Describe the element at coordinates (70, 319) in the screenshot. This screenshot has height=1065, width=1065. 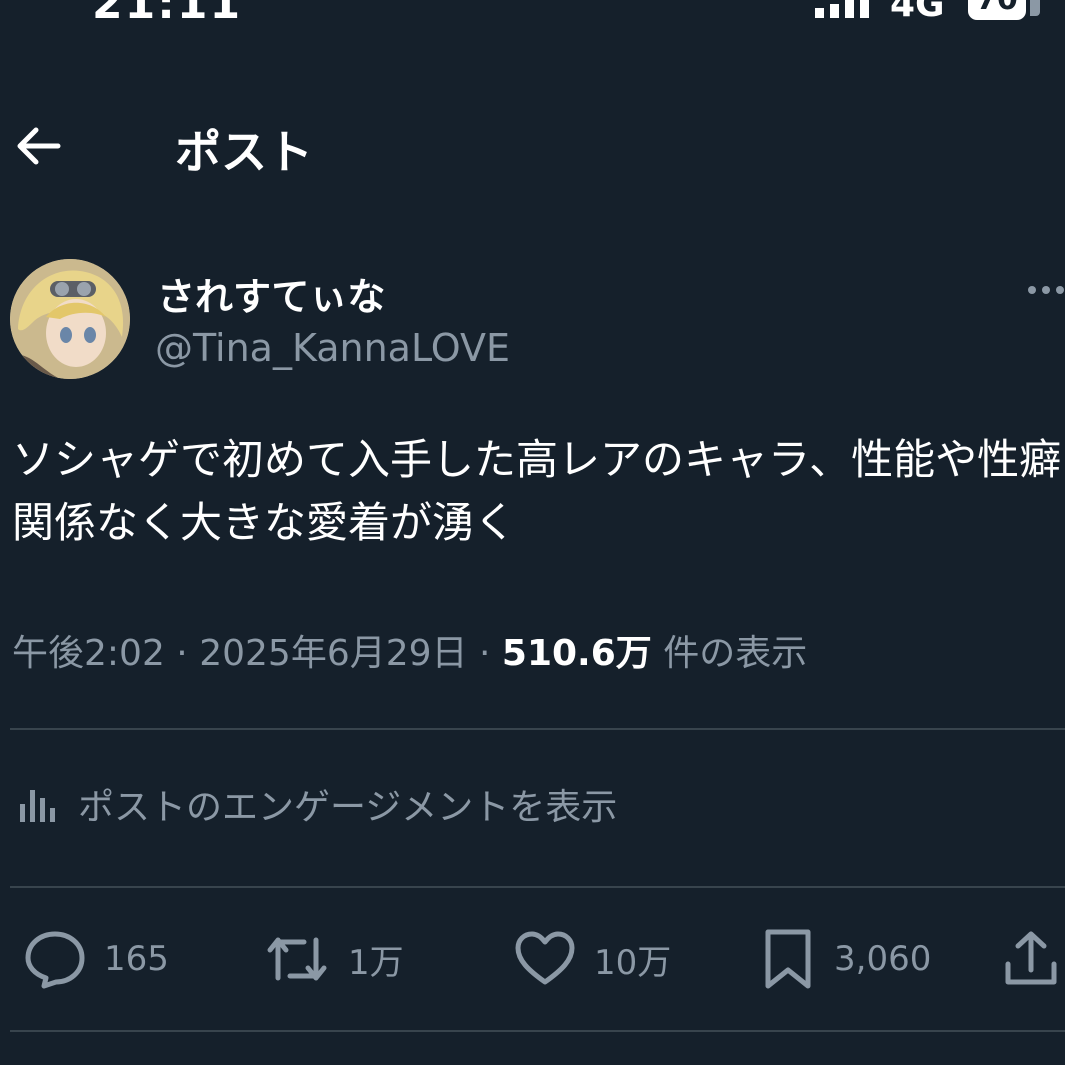
I see `avatar` at that location.